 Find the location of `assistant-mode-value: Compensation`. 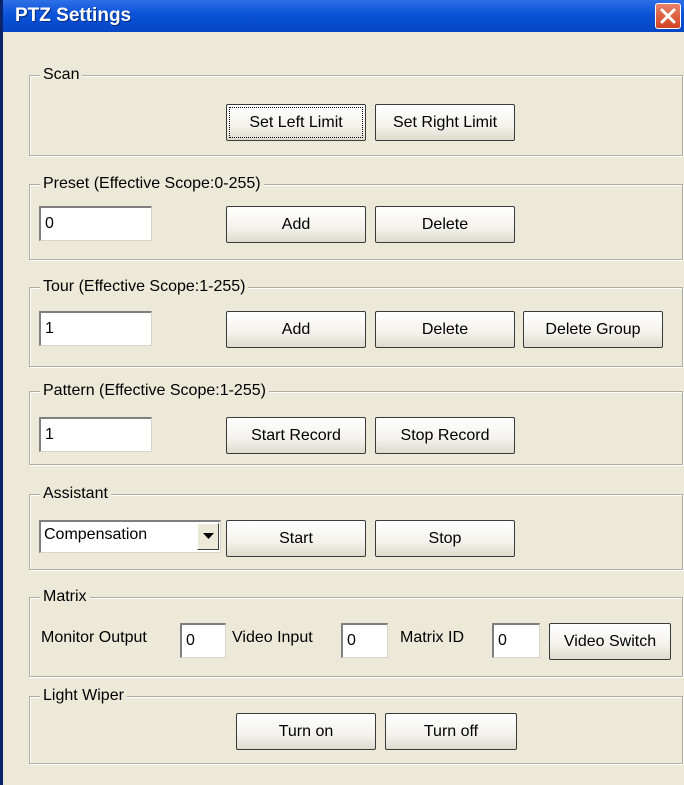

assistant-mode-value: Compensation is located at coordinates (96, 534).